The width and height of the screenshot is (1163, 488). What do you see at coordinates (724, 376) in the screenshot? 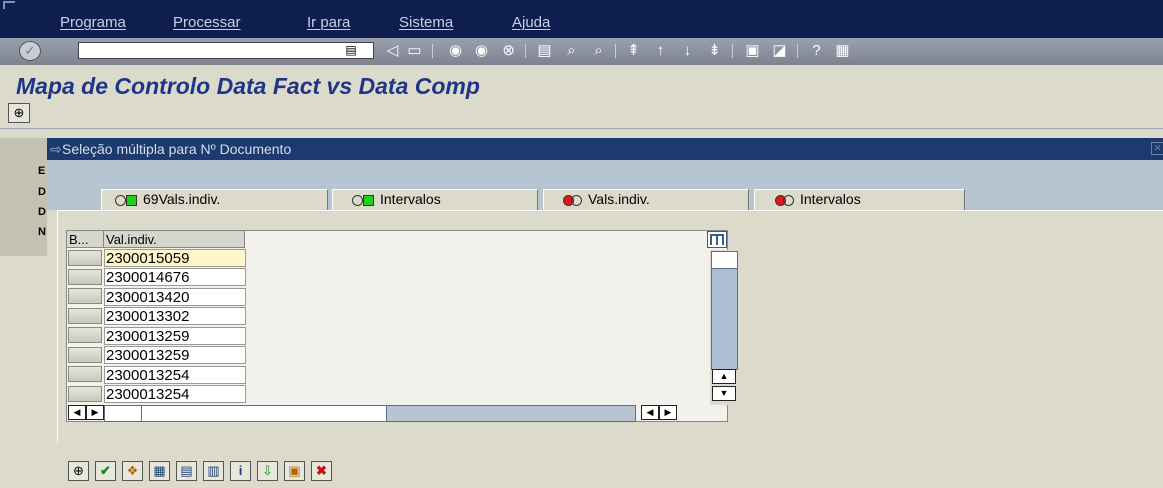
I see `scroll-up-icon: ▲` at bounding box center [724, 376].